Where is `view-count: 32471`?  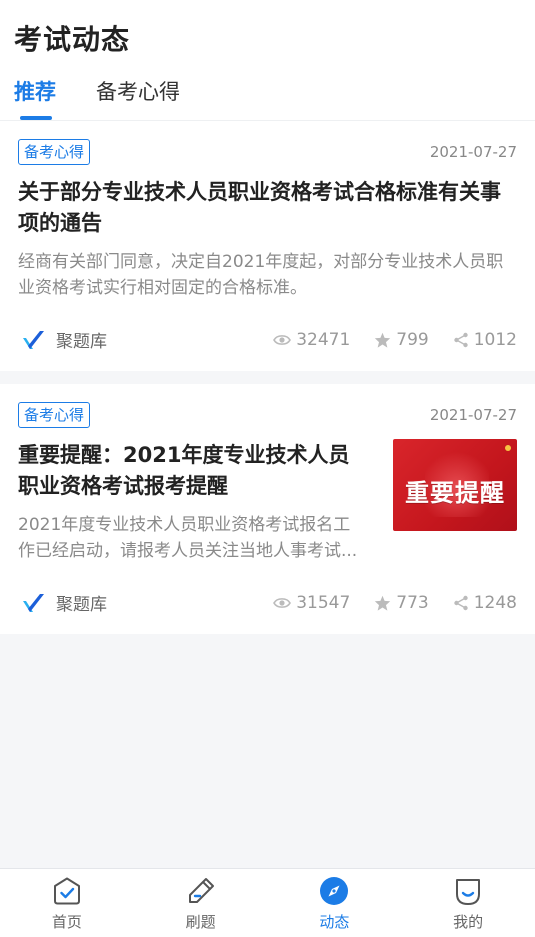 view-count: 32471 is located at coordinates (311, 340).